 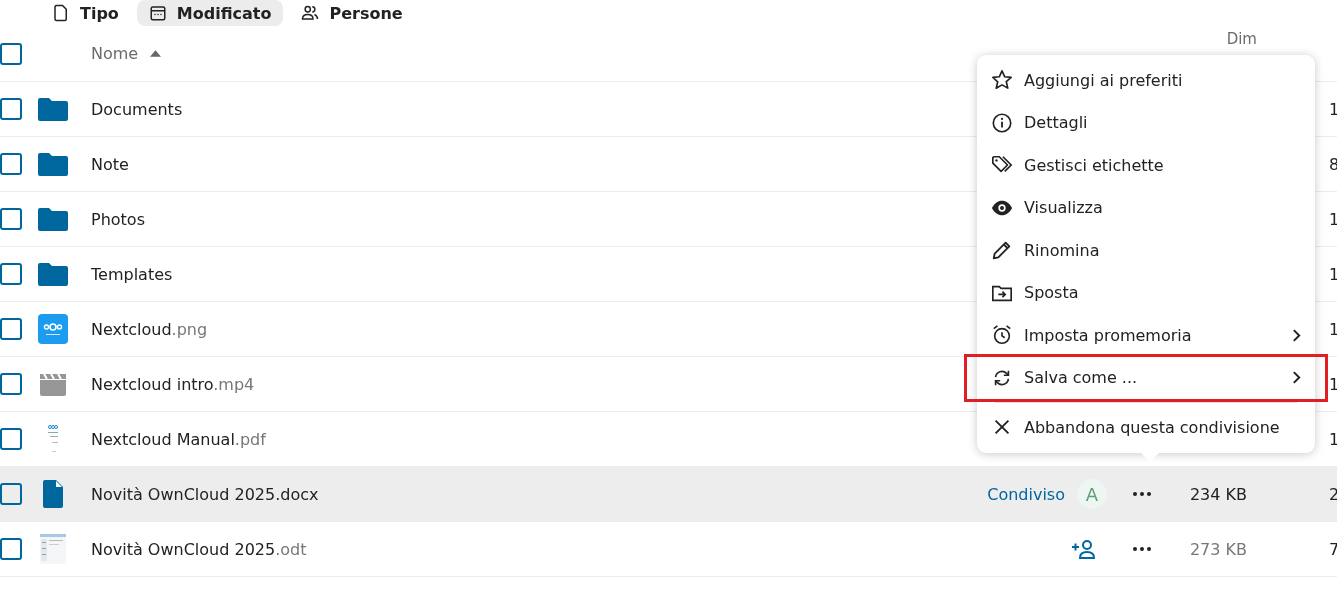 I want to click on file-name: Nextcloud intro.mp4, so click(x=531, y=384).